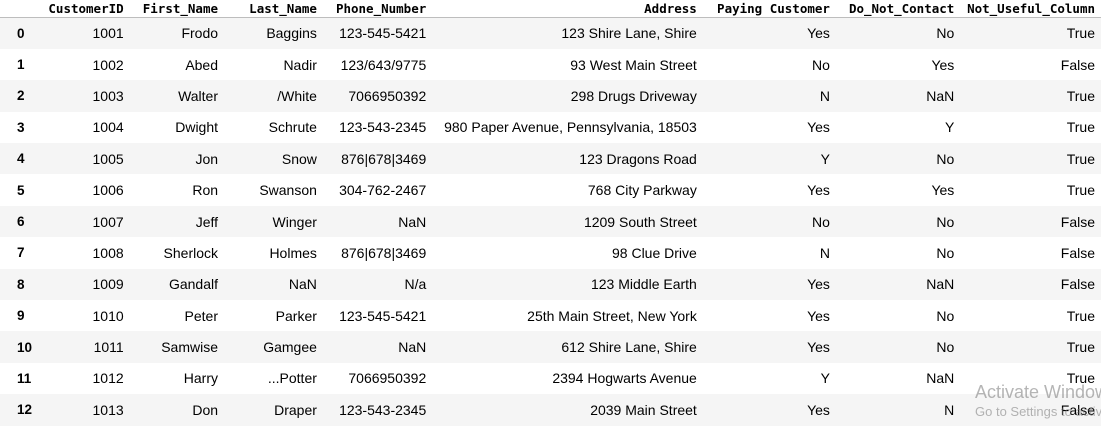  What do you see at coordinates (387, 378) in the screenshot?
I see `cell-phone-number: 7066950392` at bounding box center [387, 378].